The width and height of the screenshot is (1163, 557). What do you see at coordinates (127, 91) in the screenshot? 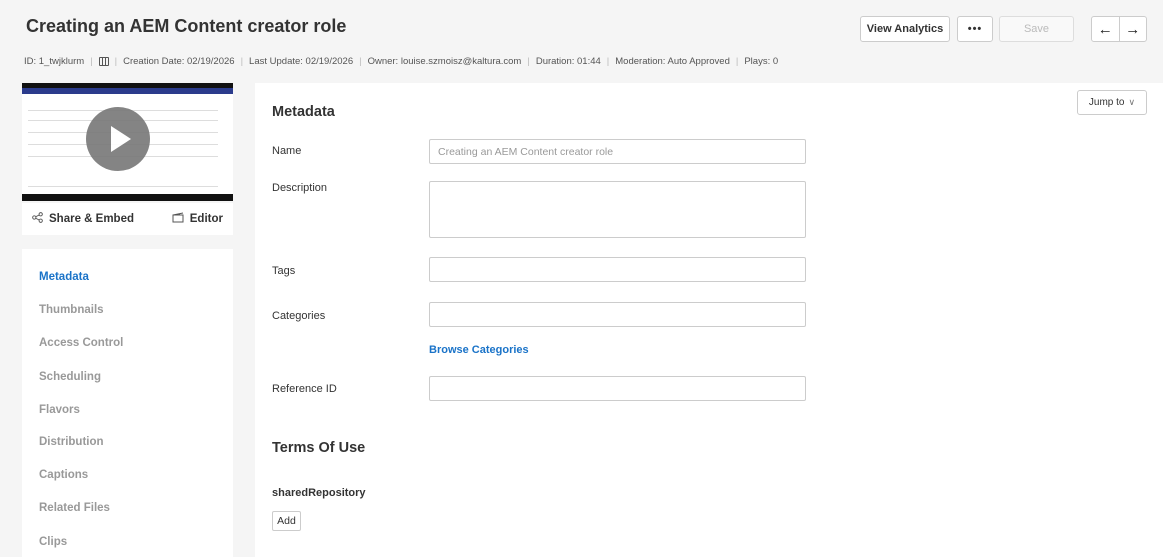
I see `thumbnail-header-bar` at bounding box center [127, 91].